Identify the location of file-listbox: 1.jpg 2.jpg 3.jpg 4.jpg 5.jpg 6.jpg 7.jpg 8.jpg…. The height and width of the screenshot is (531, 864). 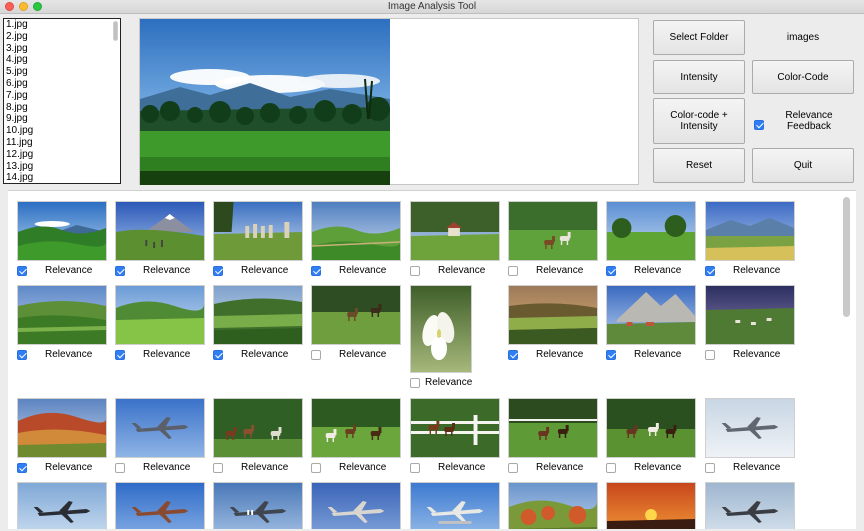
(62, 101).